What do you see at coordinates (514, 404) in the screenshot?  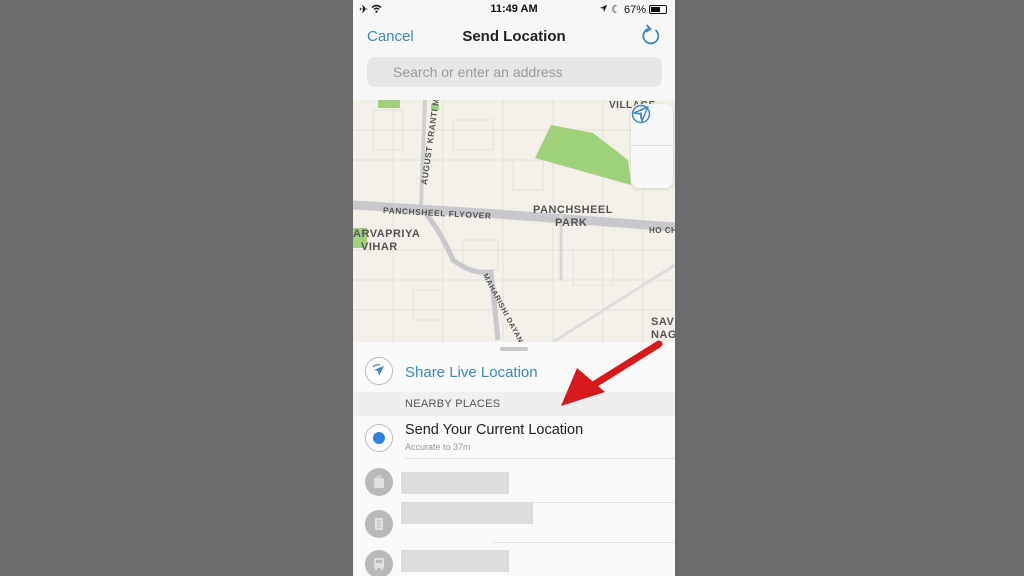 I see `nearby-places-header: NEARBY PLACES` at bounding box center [514, 404].